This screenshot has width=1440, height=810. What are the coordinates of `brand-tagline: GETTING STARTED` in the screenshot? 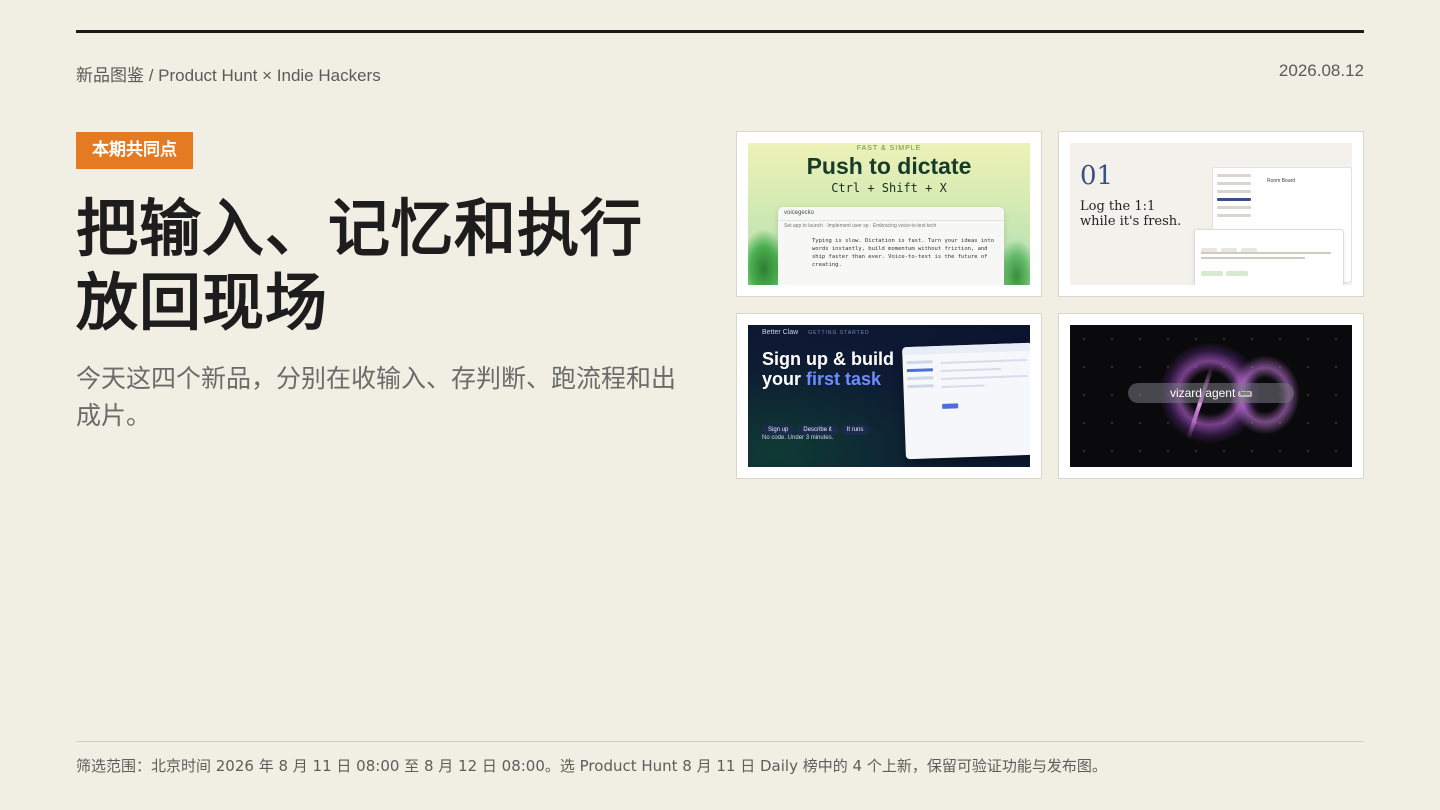 It's located at (839, 333).